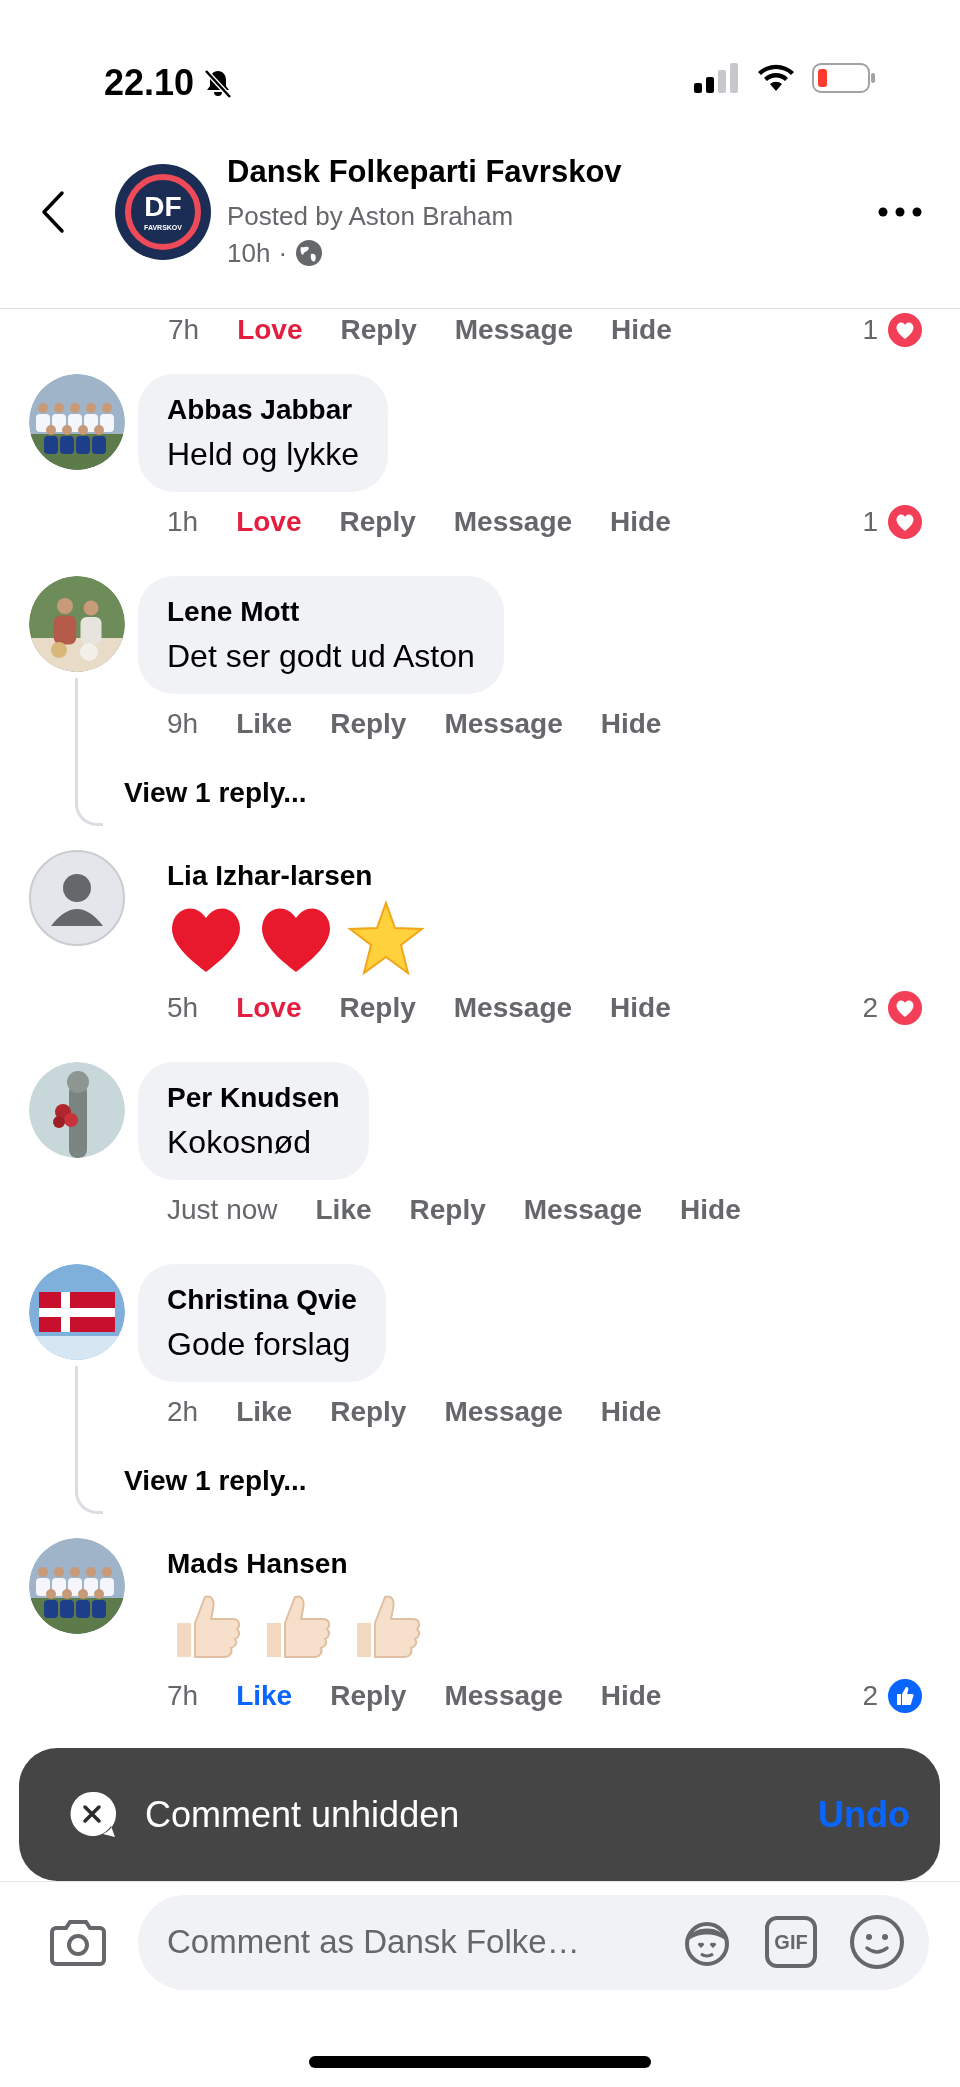 This screenshot has width=960, height=2087. What do you see at coordinates (262, 1300) in the screenshot?
I see `comment-author: Christina Qvie` at bounding box center [262, 1300].